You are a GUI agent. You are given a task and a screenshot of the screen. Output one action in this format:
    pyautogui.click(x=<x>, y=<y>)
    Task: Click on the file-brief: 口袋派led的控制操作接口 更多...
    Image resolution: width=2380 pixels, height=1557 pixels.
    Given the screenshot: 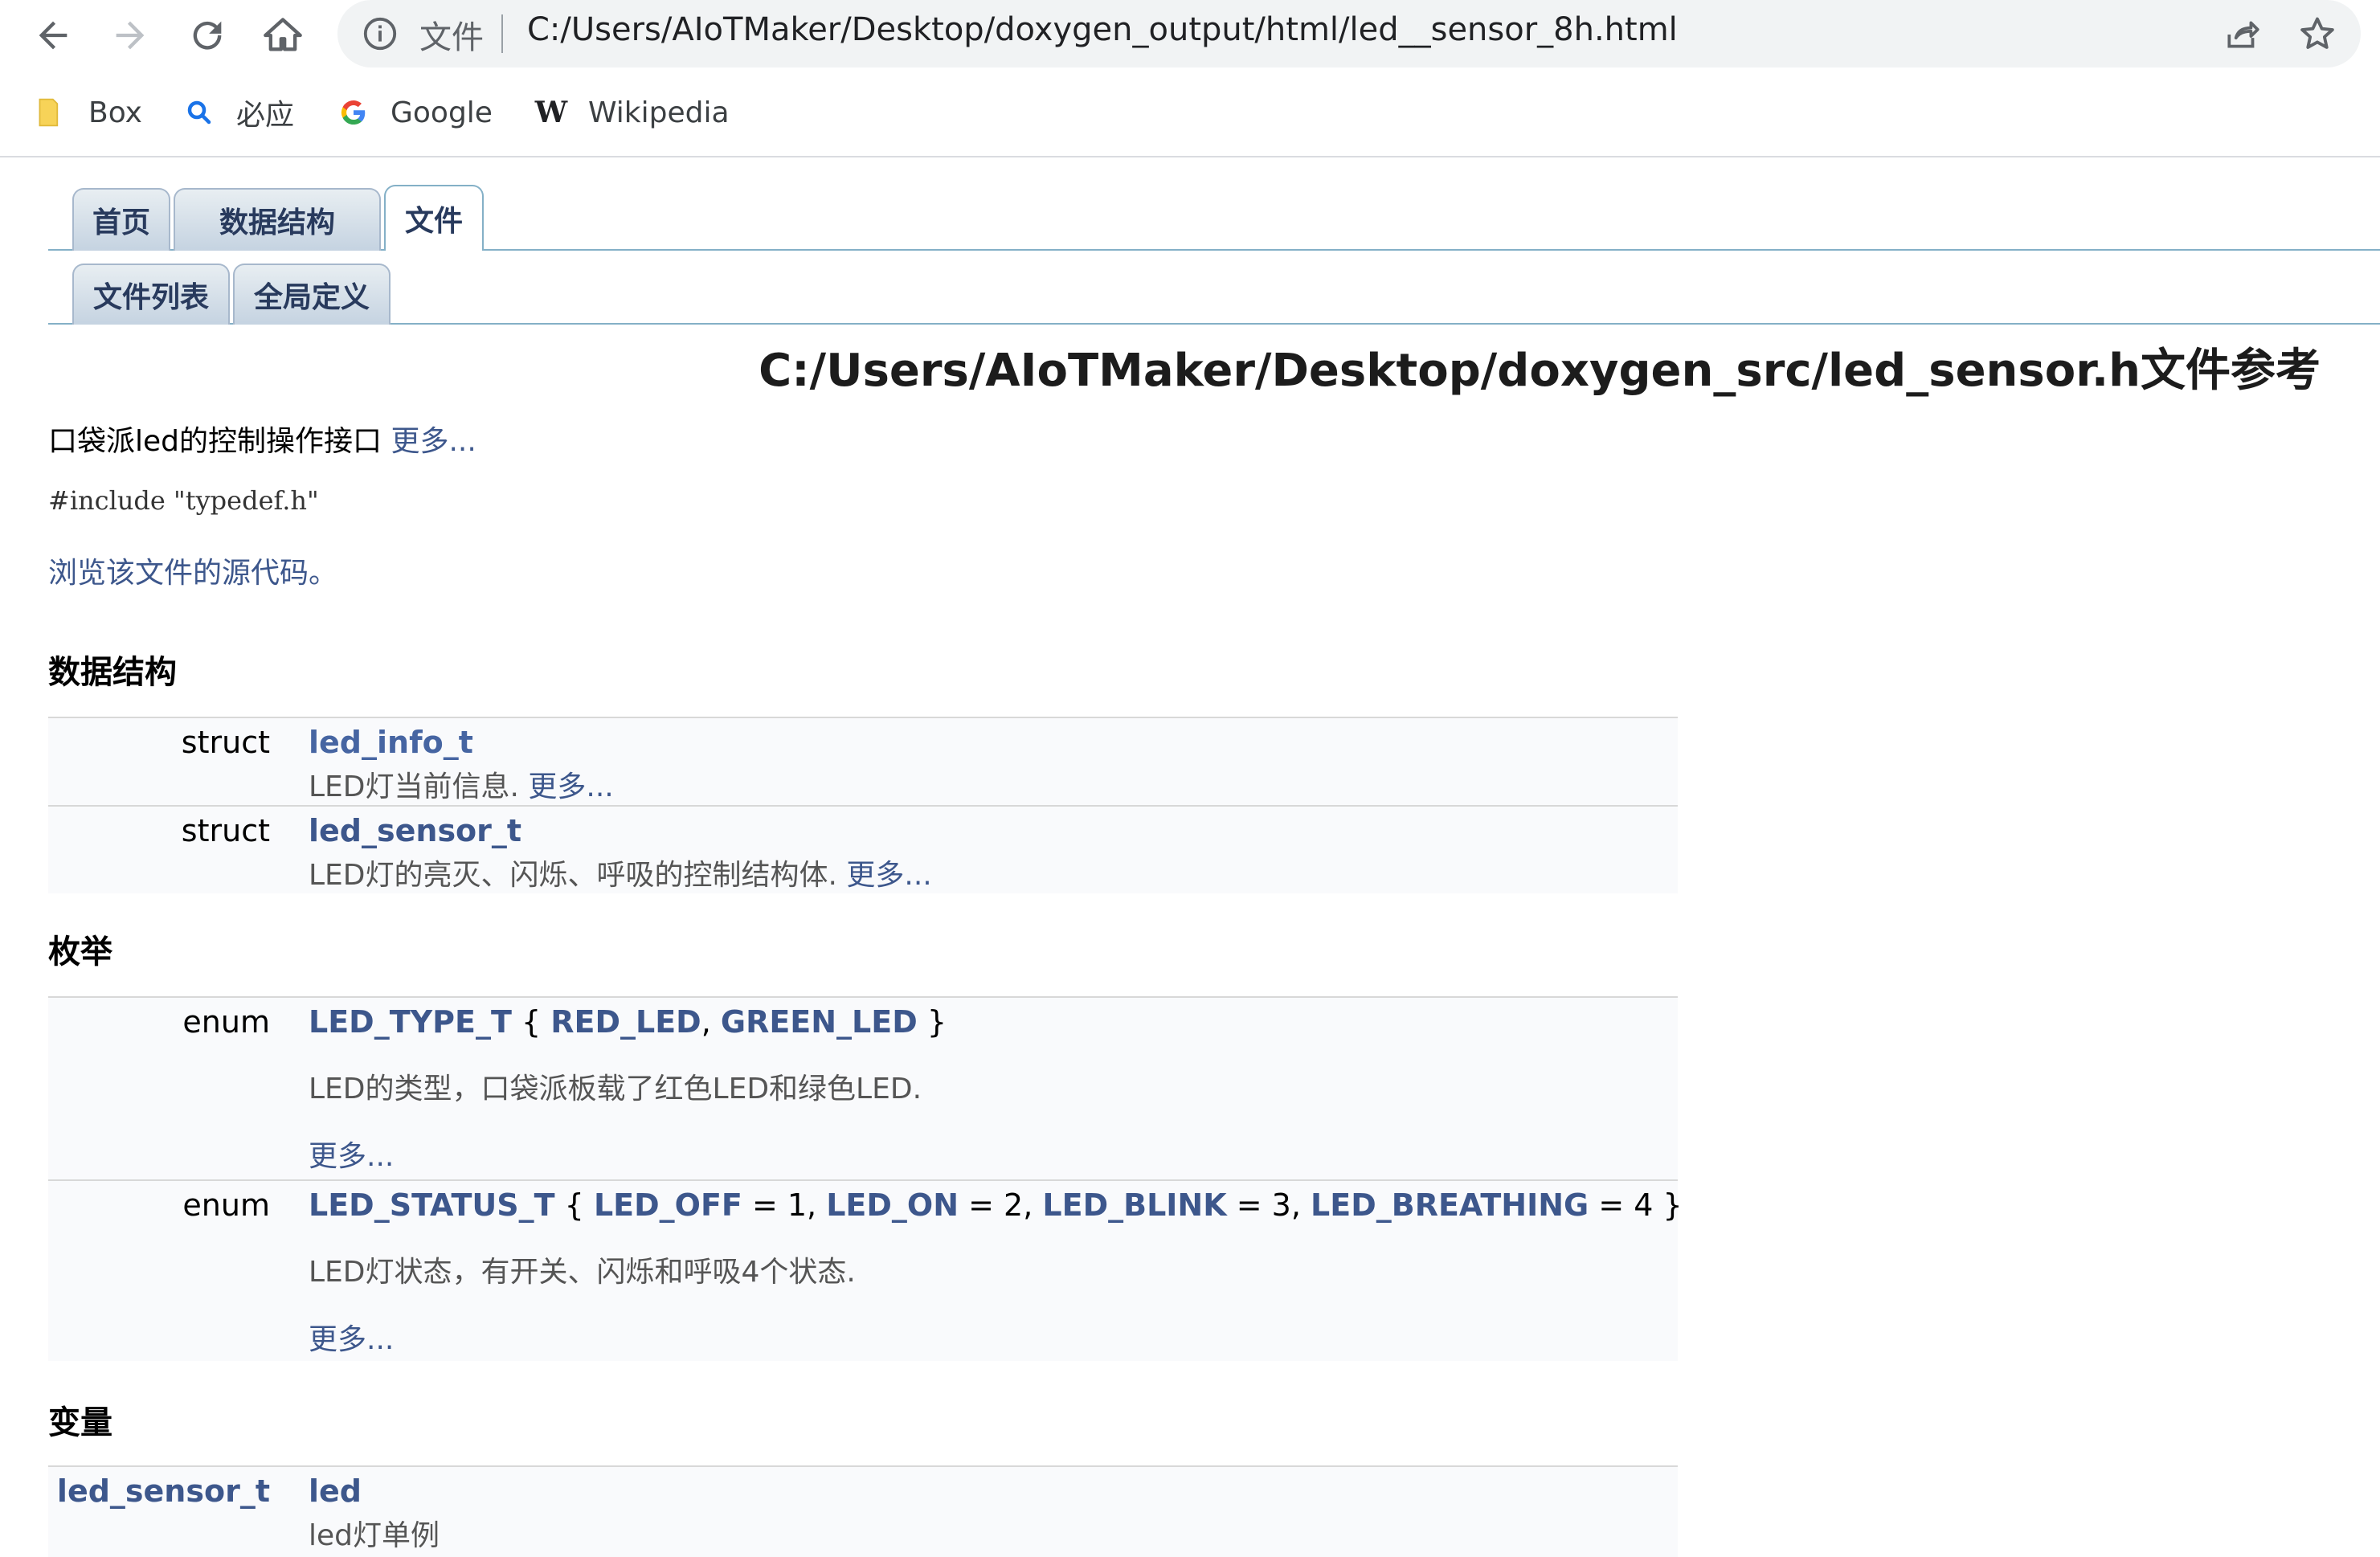 What is the action you would take?
    pyautogui.click(x=262, y=439)
    